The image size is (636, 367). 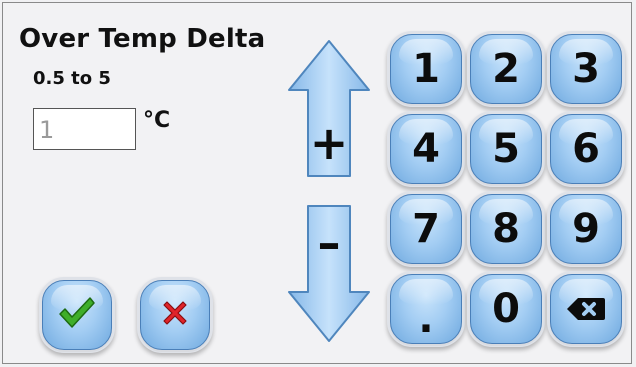 What do you see at coordinates (329, 109) in the screenshot?
I see `increase-button: +` at bounding box center [329, 109].